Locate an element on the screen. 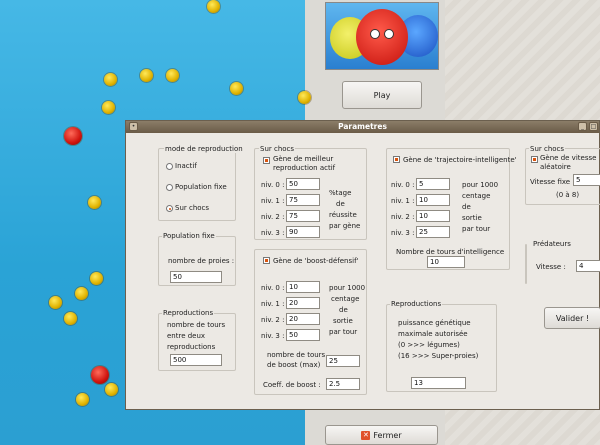  traj-turns-input: 10 is located at coordinates (446, 262).